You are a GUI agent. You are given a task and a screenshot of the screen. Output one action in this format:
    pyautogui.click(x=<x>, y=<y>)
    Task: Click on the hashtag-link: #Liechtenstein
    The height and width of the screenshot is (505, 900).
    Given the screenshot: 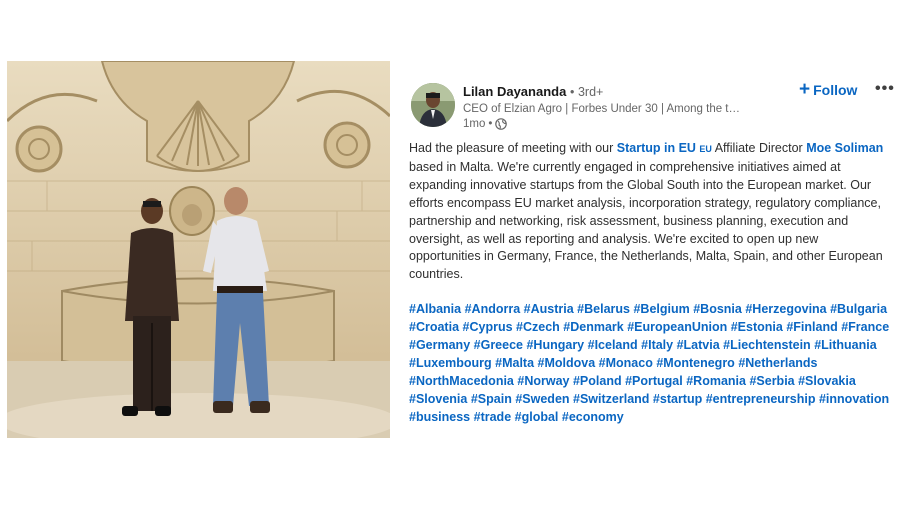 What is the action you would take?
    pyautogui.click(x=767, y=345)
    